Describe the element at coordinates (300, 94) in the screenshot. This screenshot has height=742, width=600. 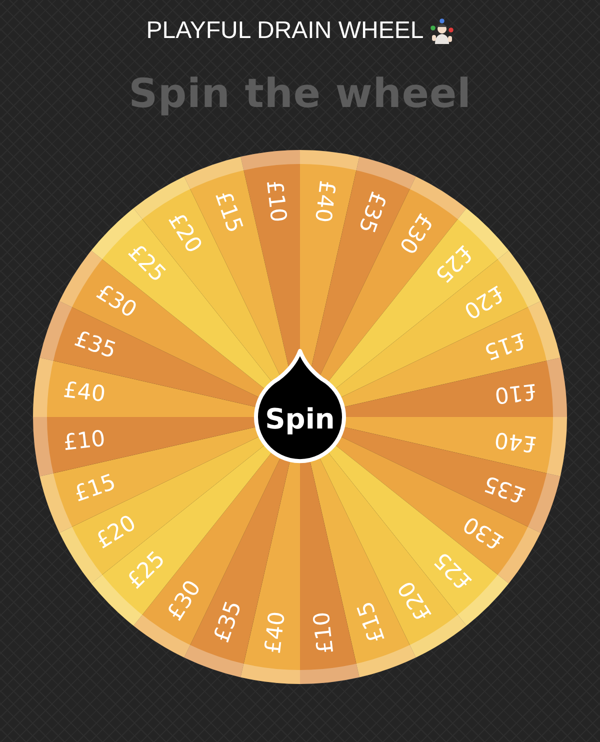
I see `heading: Spin the wheel` at that location.